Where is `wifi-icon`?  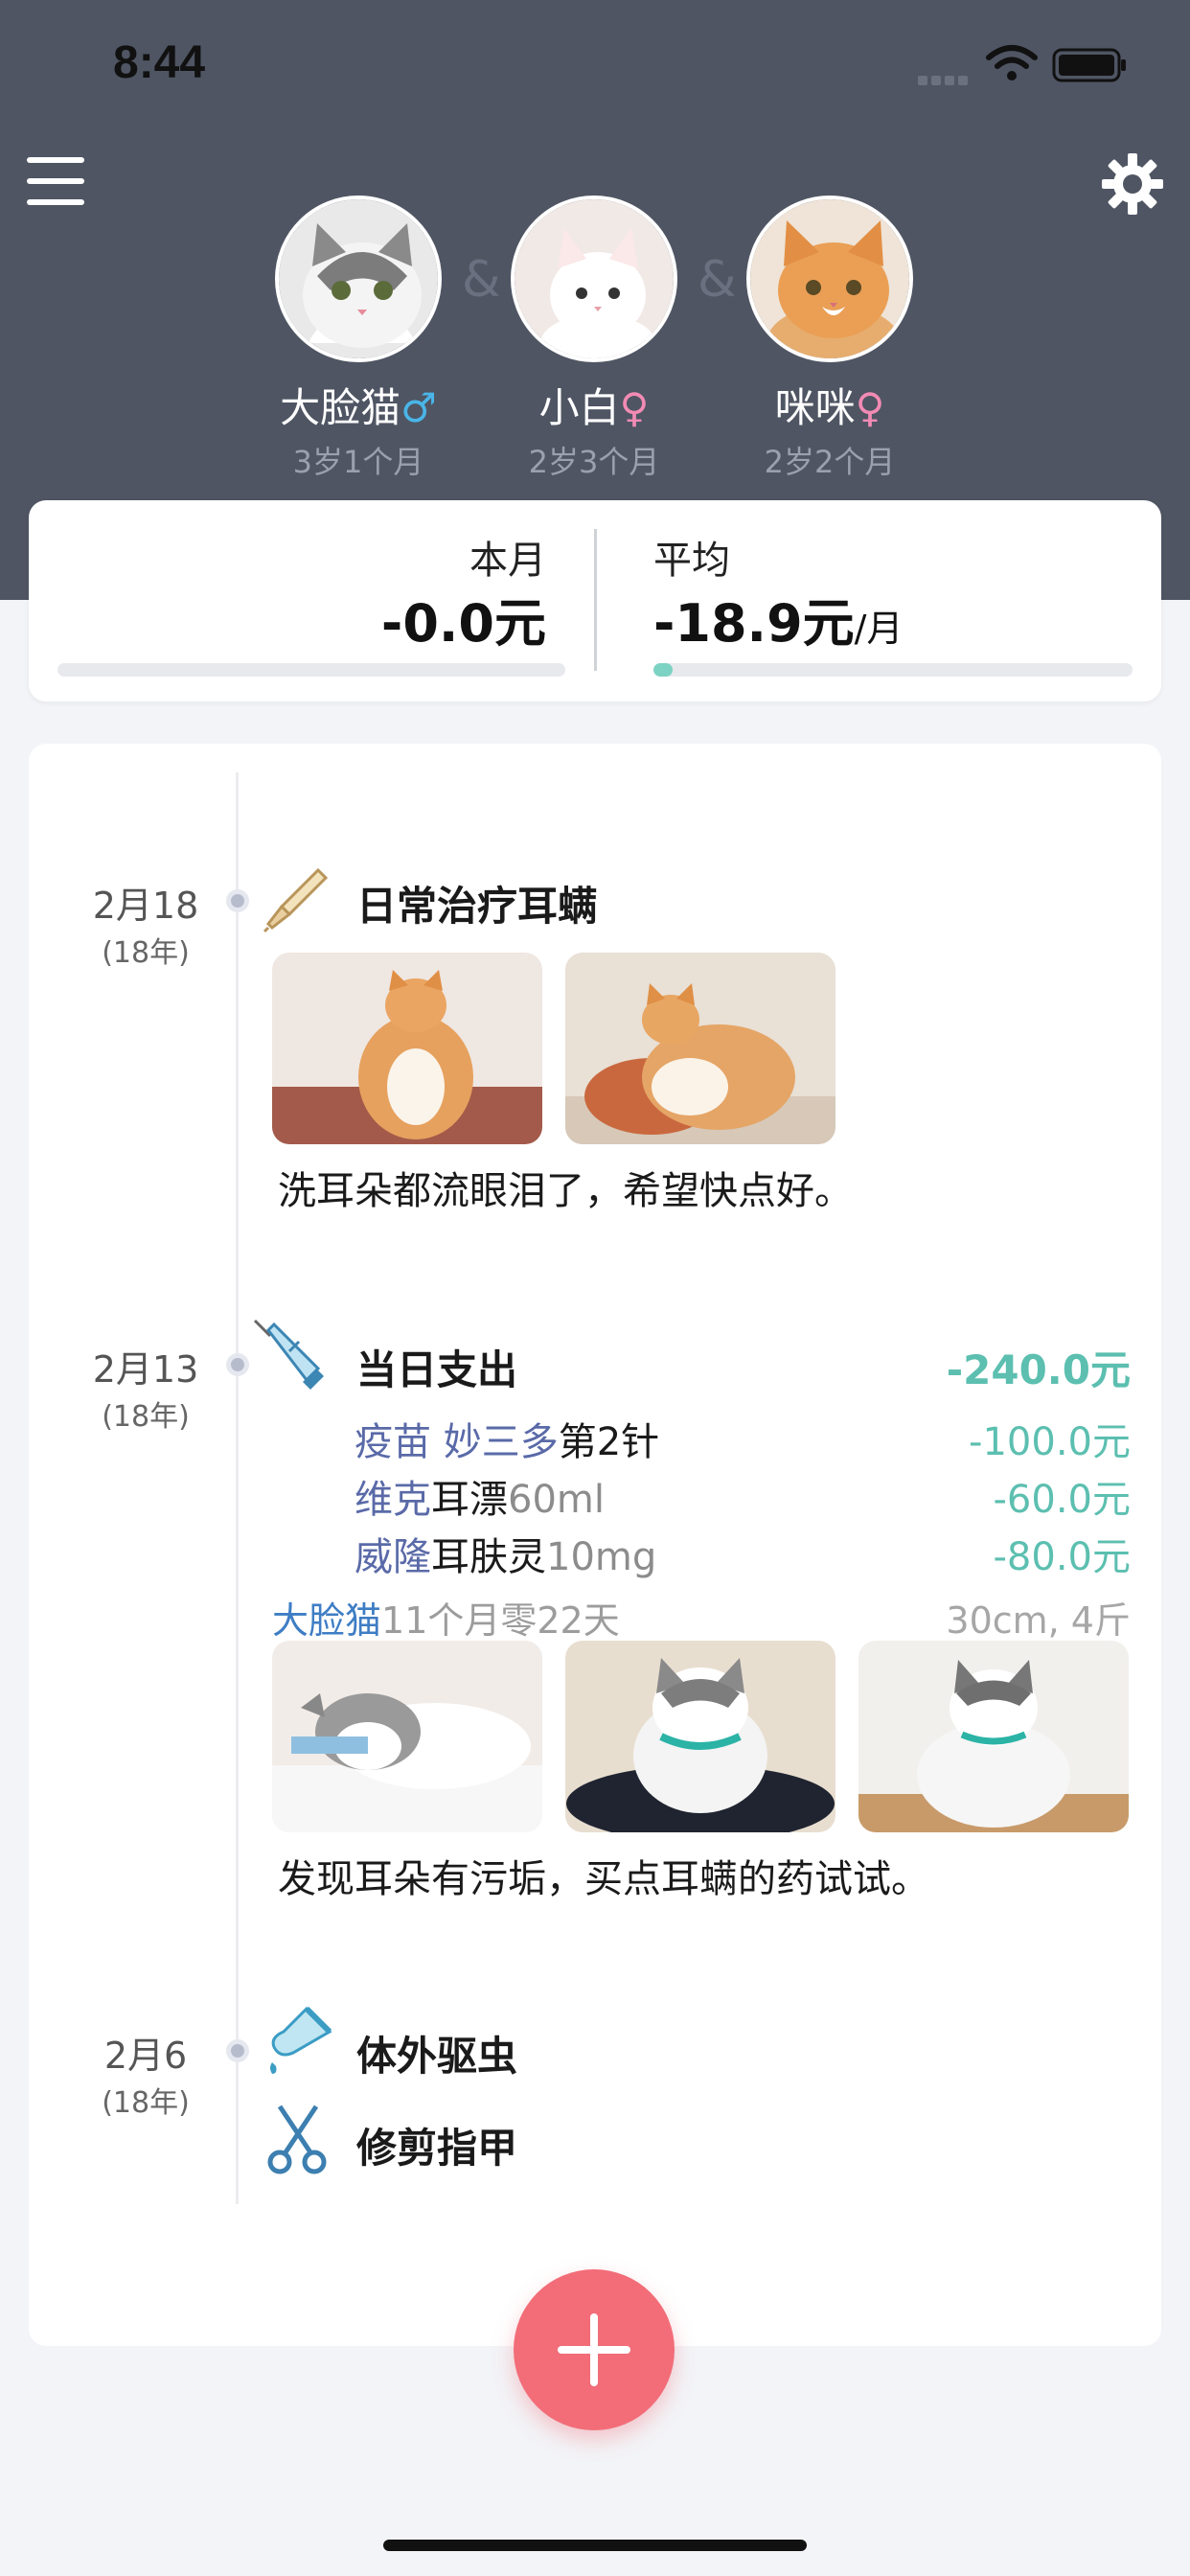
wifi-icon is located at coordinates (1012, 63).